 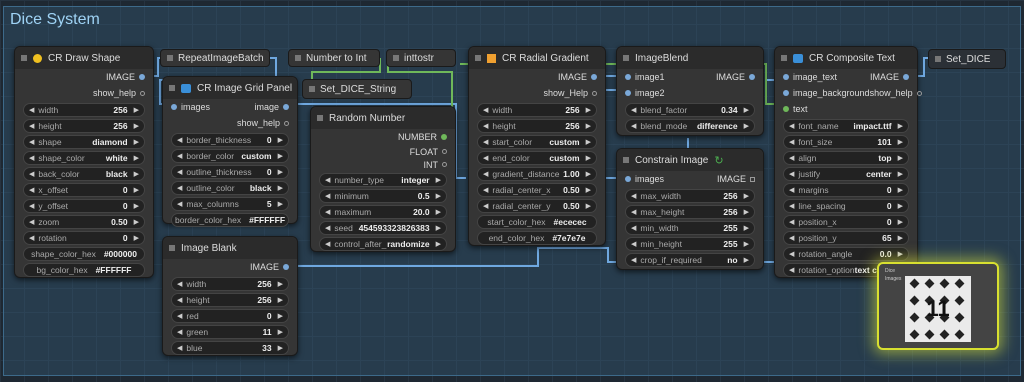 I want to click on y-offset-widget: ◀ y_offset 0 ▶, so click(x=84, y=206).